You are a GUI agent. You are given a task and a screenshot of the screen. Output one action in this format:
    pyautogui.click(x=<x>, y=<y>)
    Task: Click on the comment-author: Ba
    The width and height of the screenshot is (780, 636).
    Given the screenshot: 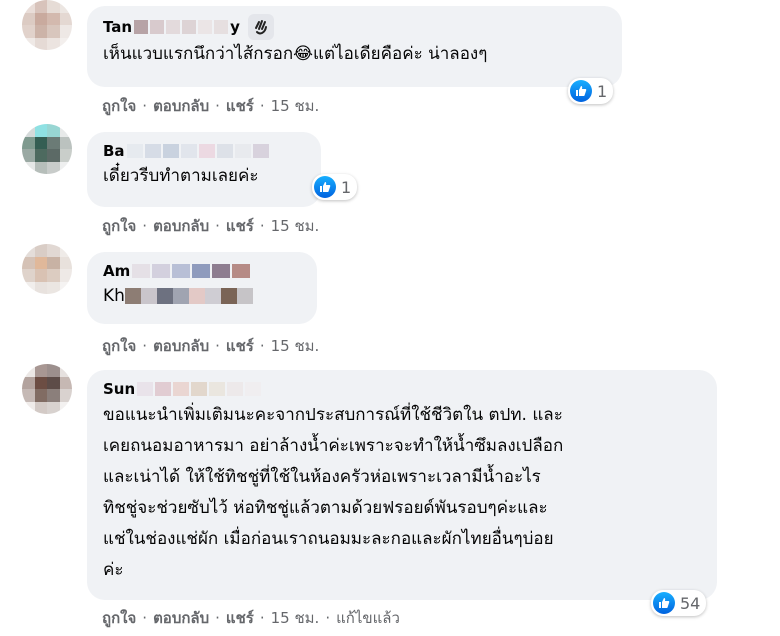 What is the action you would take?
    pyautogui.click(x=204, y=151)
    